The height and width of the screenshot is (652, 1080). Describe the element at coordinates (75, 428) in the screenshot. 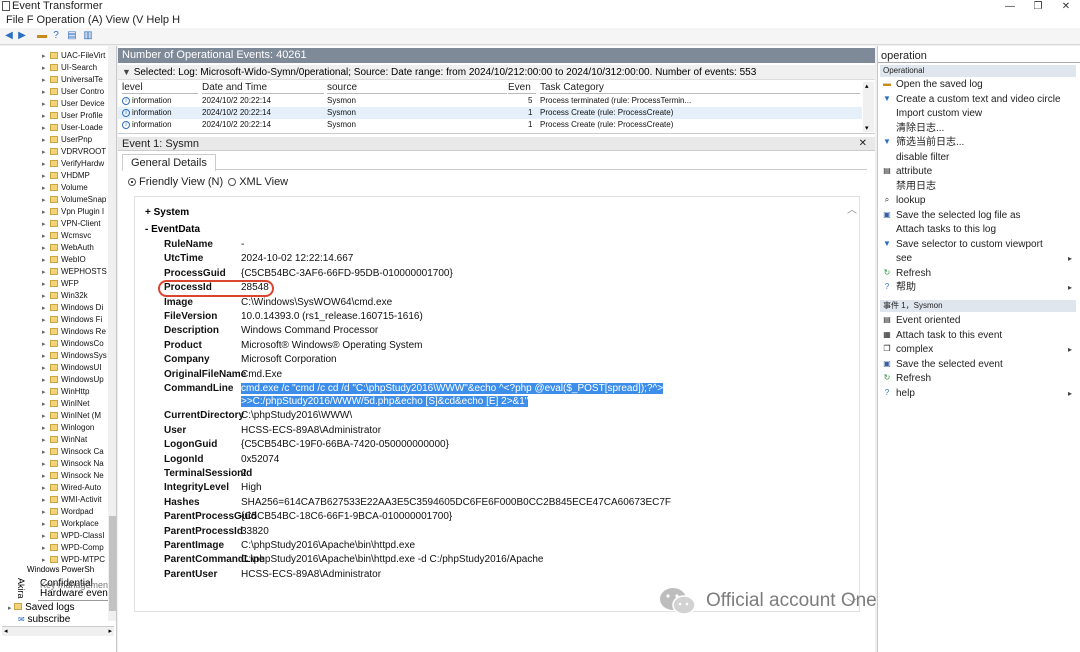

I see `tree-item: ▸ Winlogon` at that location.